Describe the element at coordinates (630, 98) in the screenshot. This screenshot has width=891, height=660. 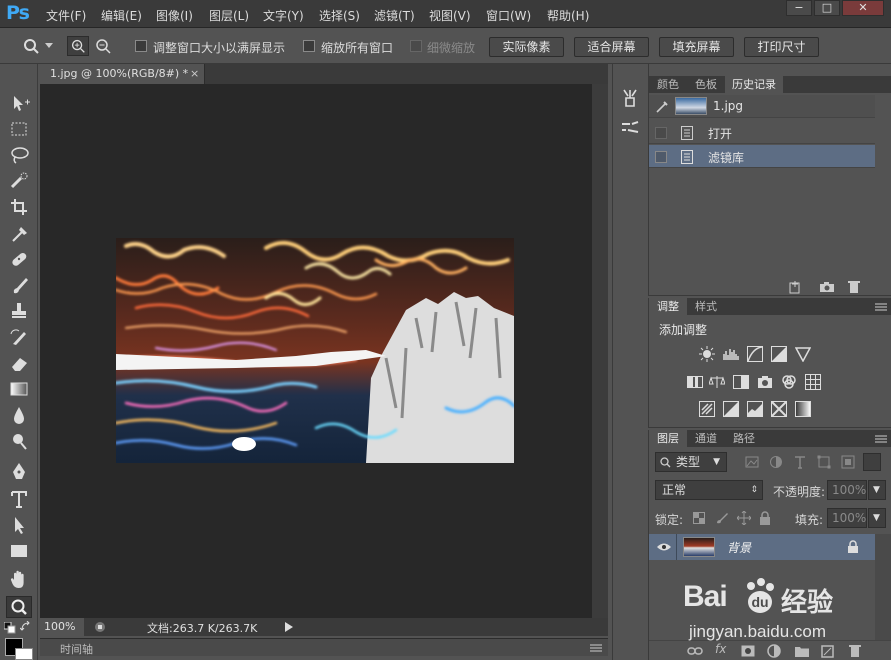
I see `tool-presets-icon` at that location.